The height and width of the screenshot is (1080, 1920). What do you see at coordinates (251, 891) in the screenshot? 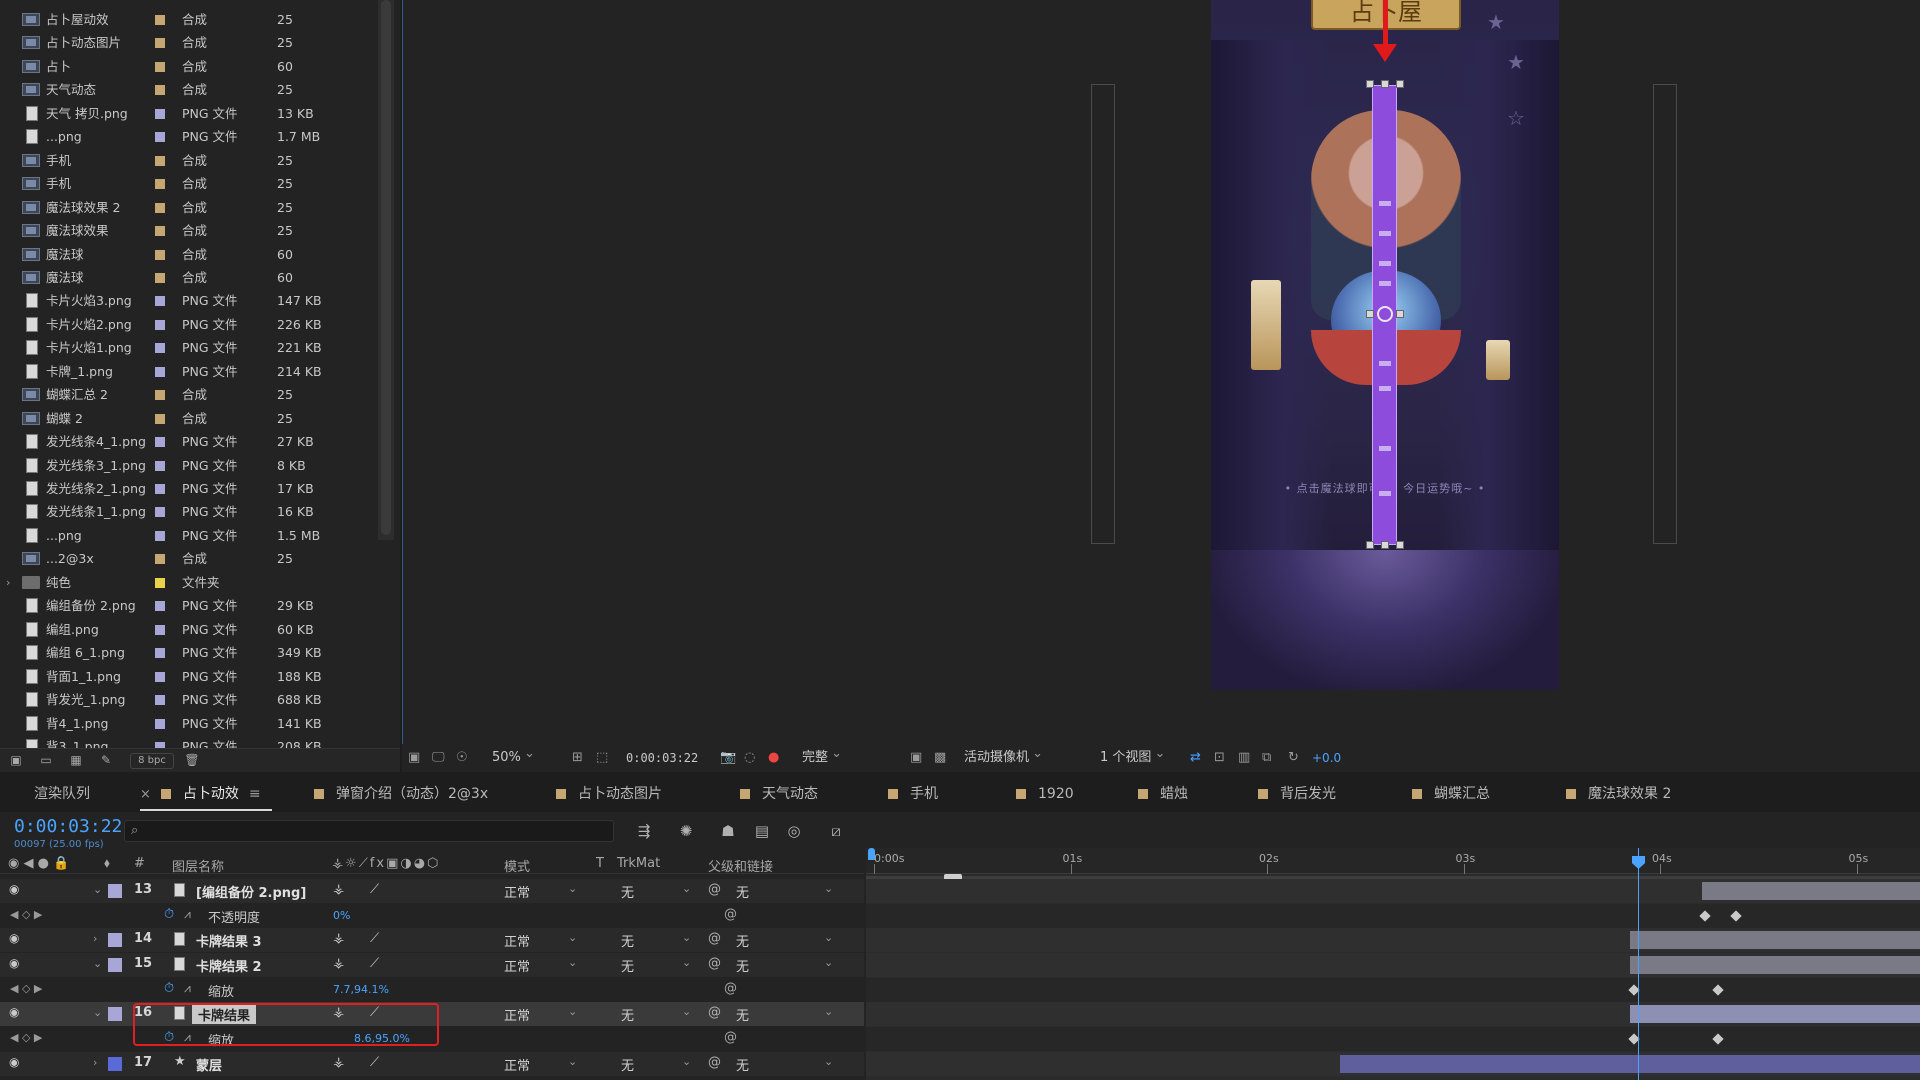
I see `layer-name: [编组备份 2.png]` at bounding box center [251, 891].